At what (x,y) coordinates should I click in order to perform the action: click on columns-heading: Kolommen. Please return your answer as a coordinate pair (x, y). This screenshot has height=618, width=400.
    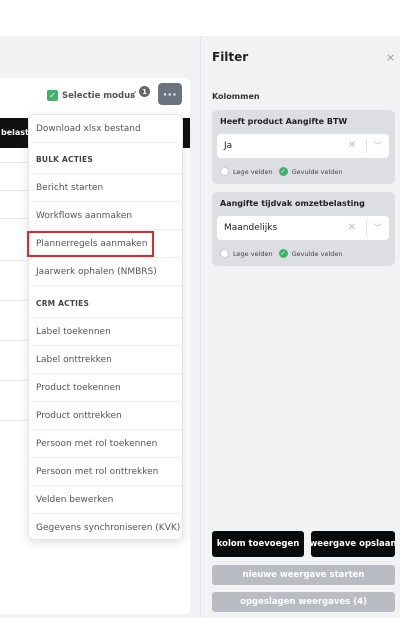
    Looking at the image, I should click on (236, 96).